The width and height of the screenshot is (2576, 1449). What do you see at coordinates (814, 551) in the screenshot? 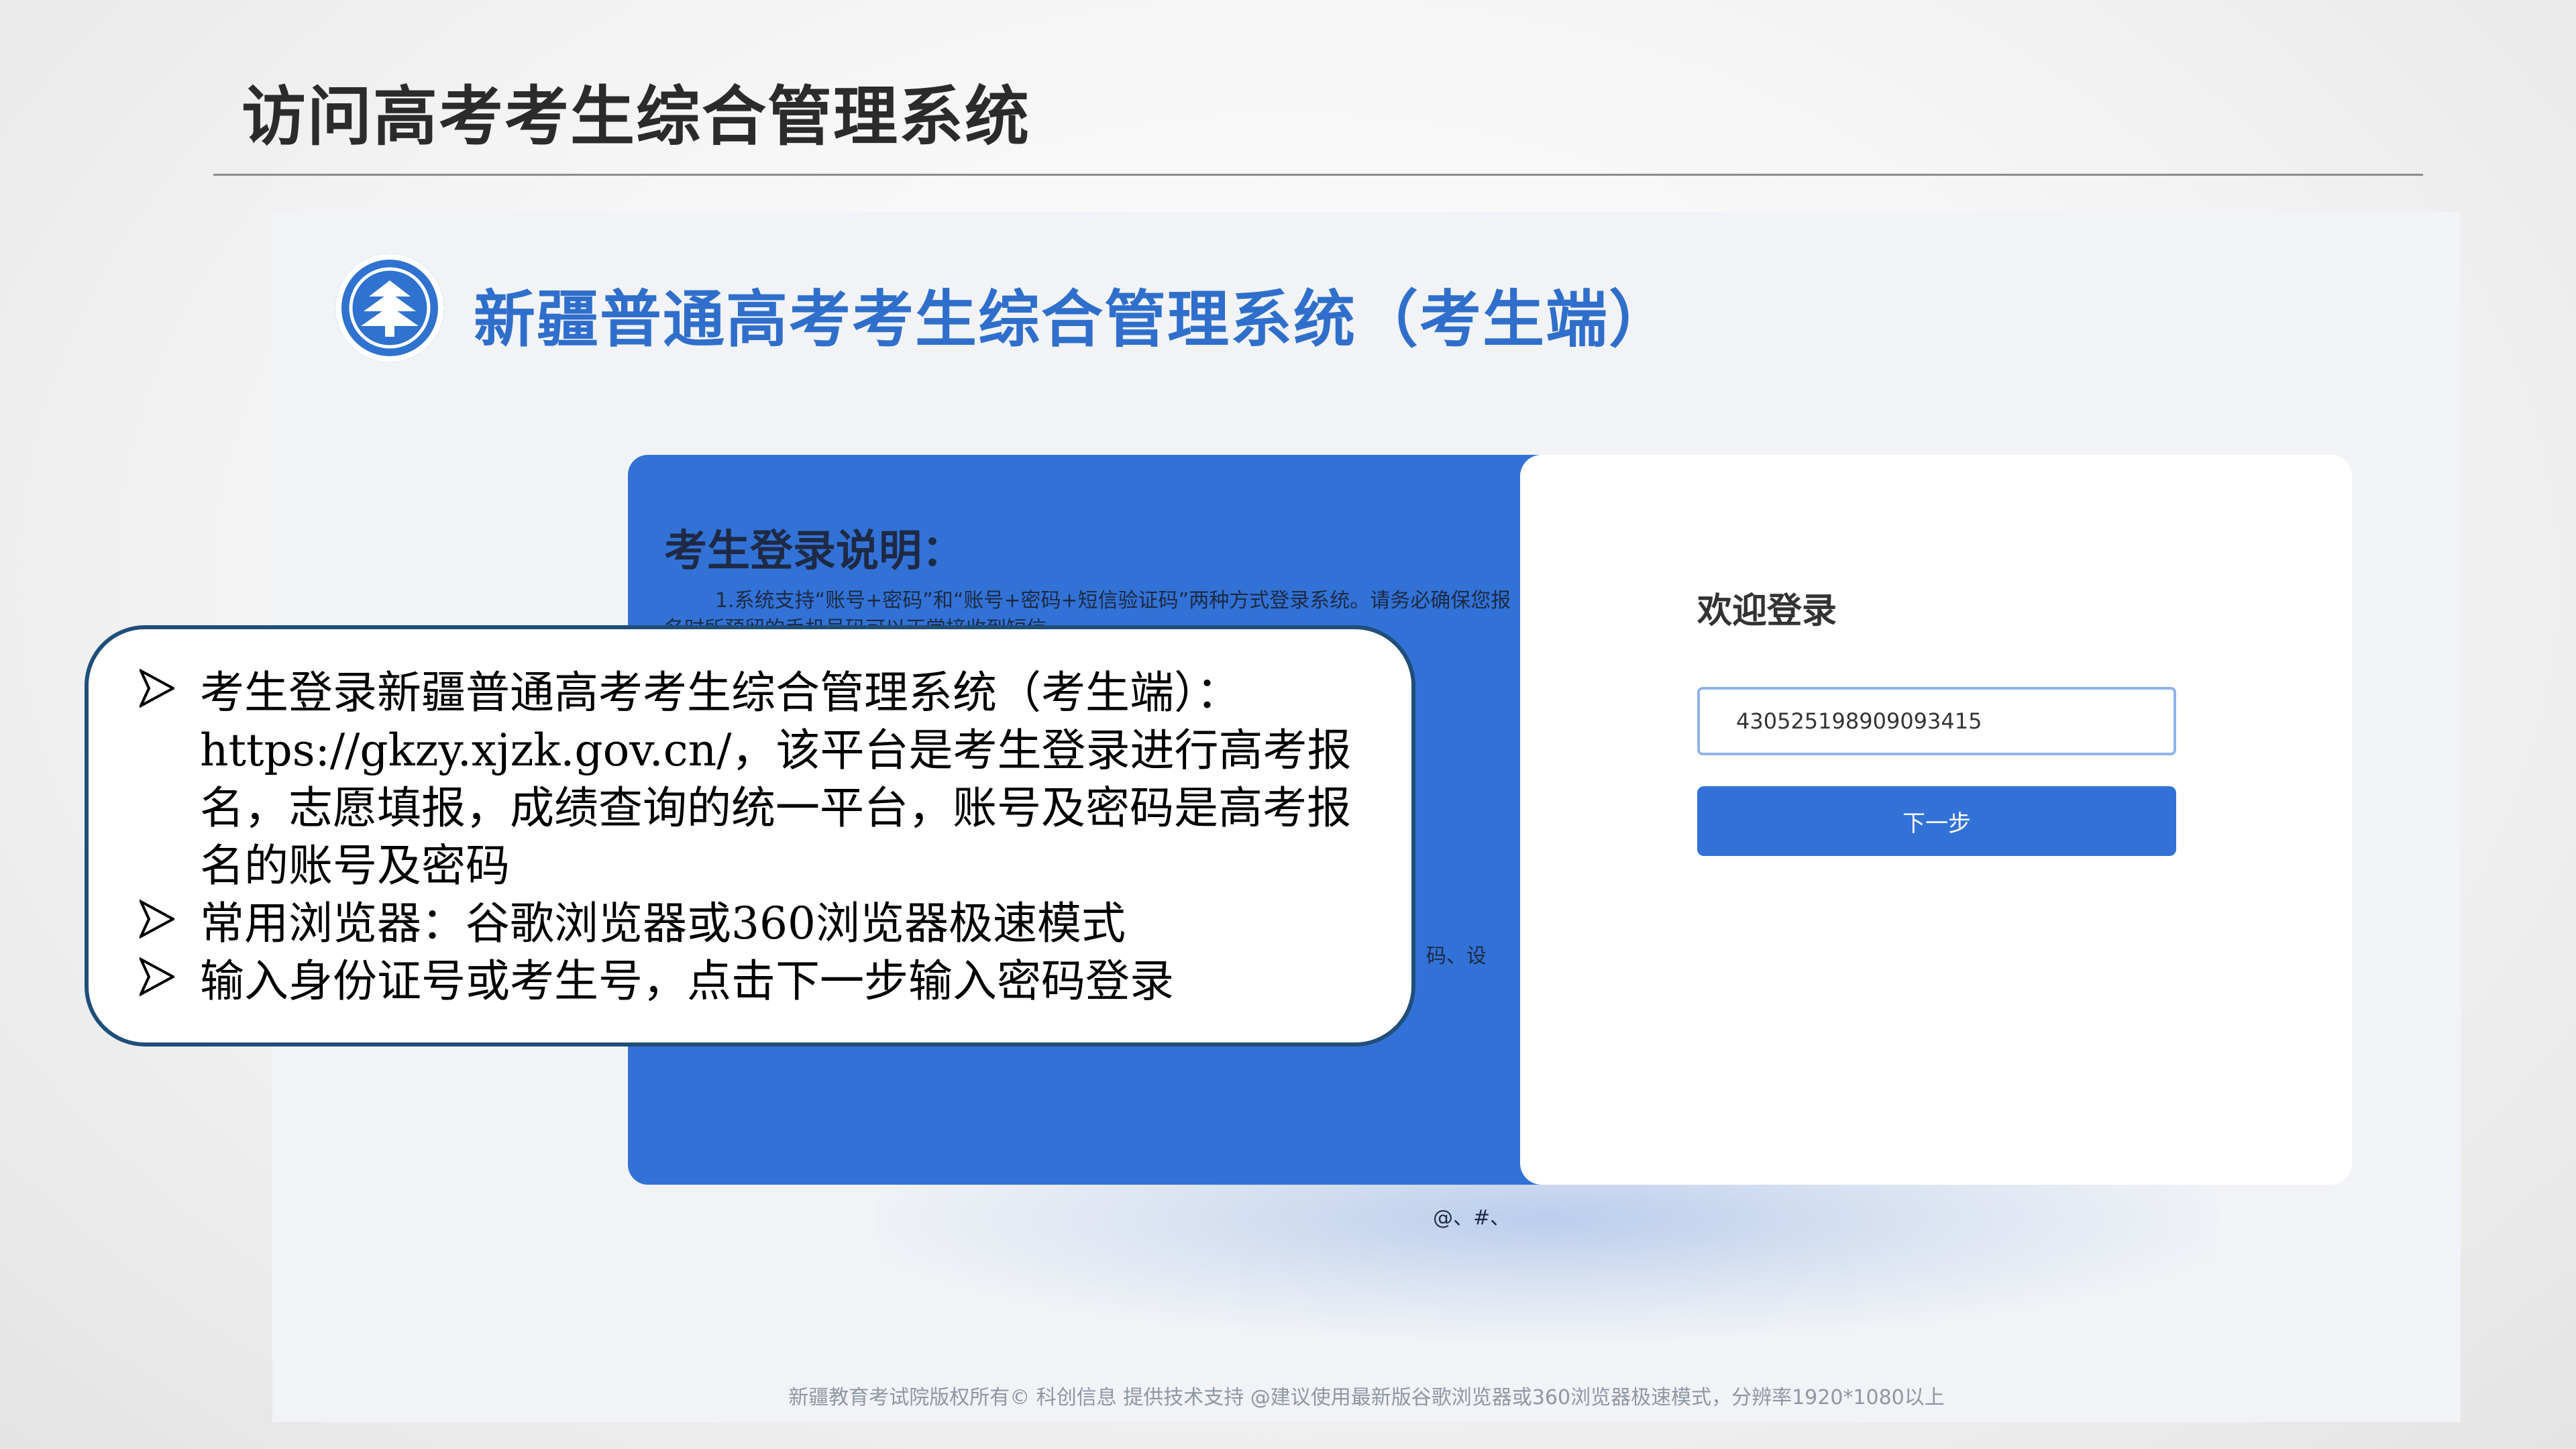
I see `instructions-heading: 考生登录说明：` at bounding box center [814, 551].